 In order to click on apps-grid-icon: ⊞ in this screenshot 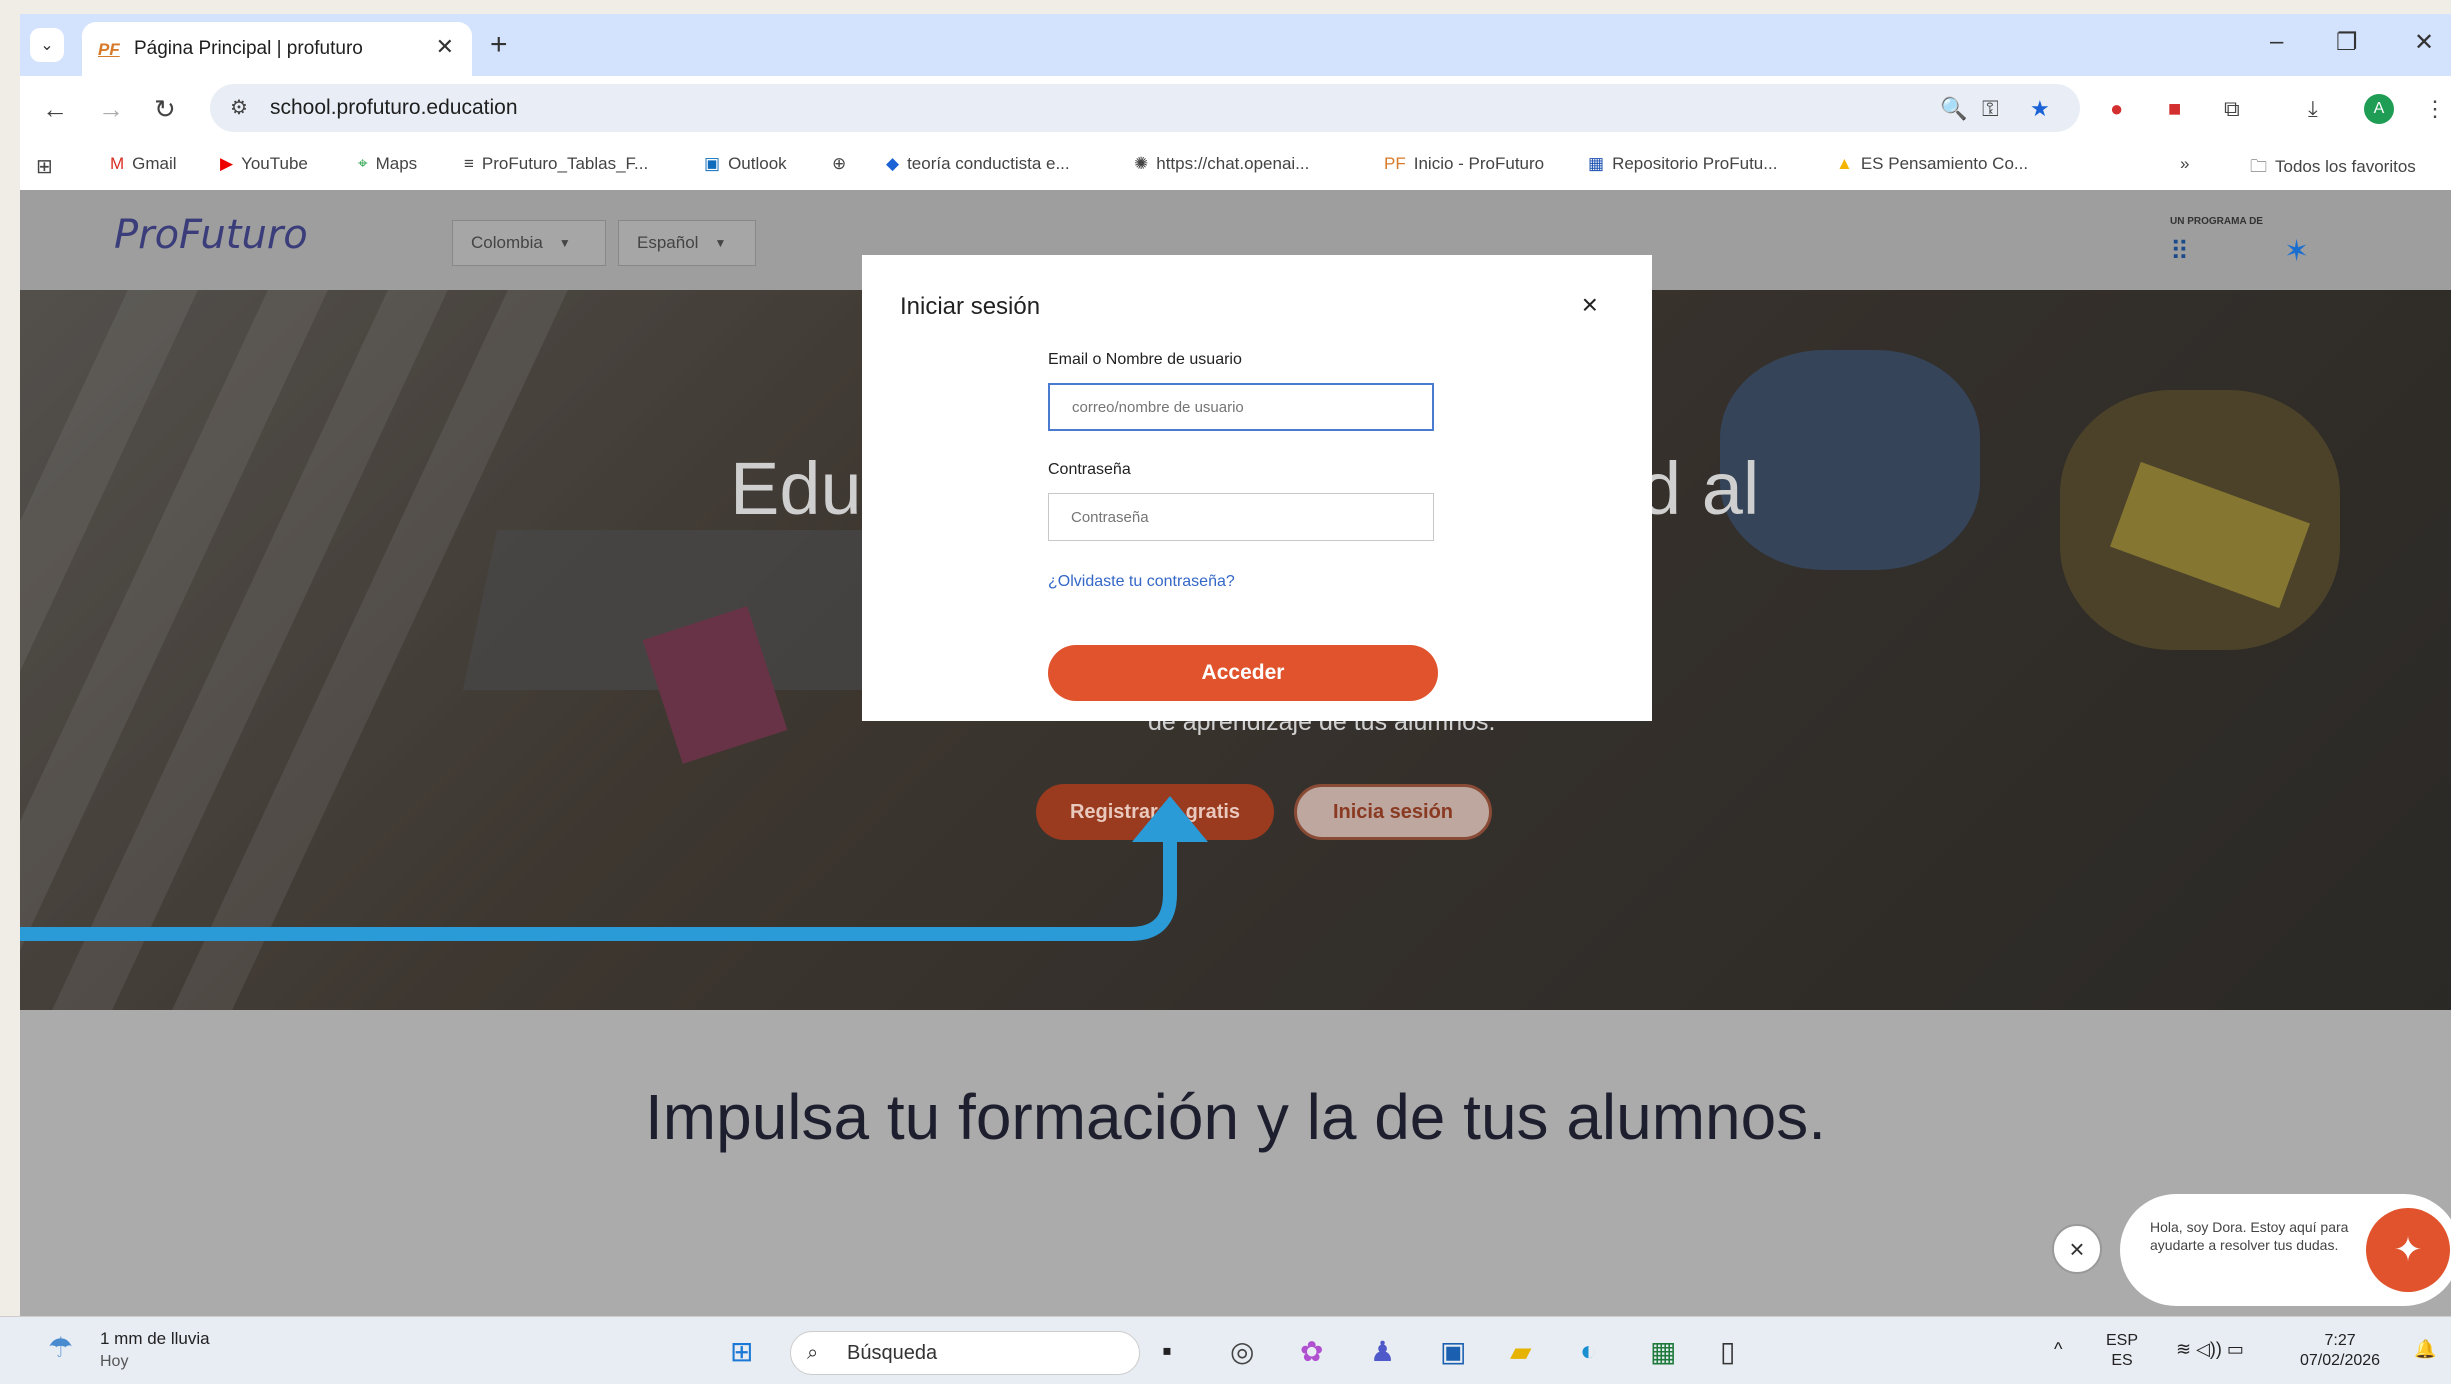, I will do `click(44, 166)`.